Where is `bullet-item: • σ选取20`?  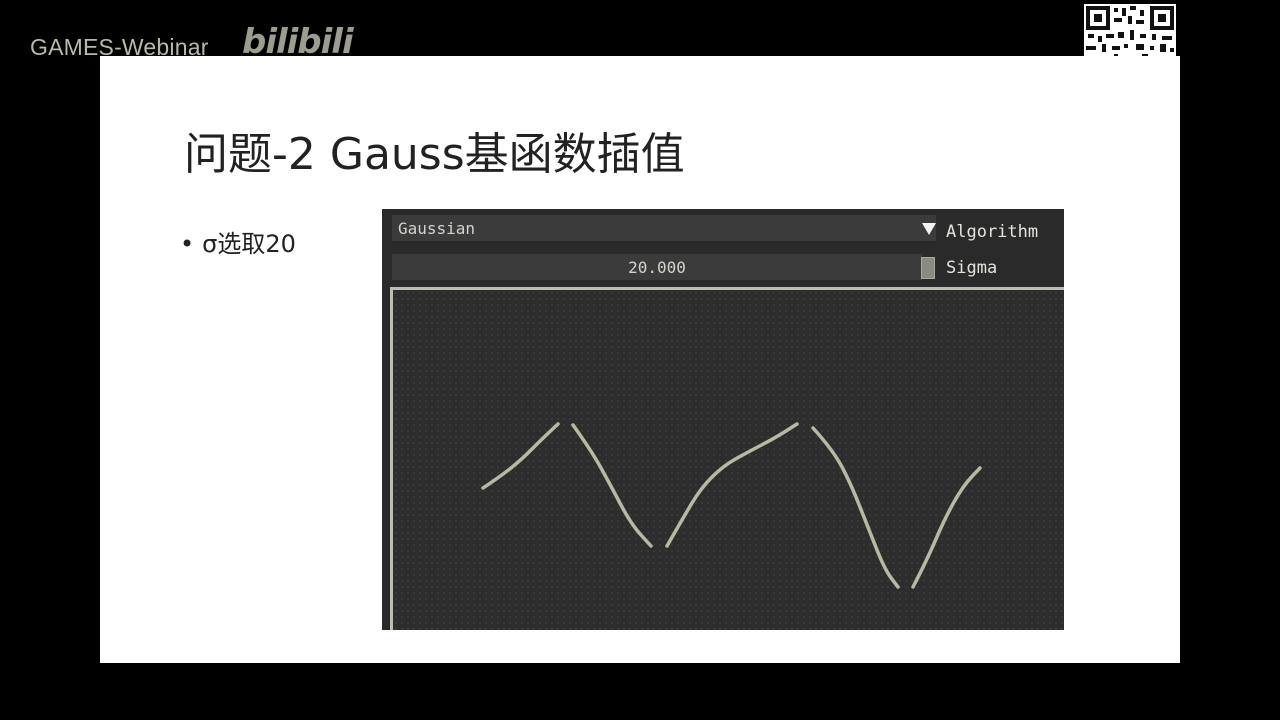
bullet-item: • σ选取20 is located at coordinates (238, 241).